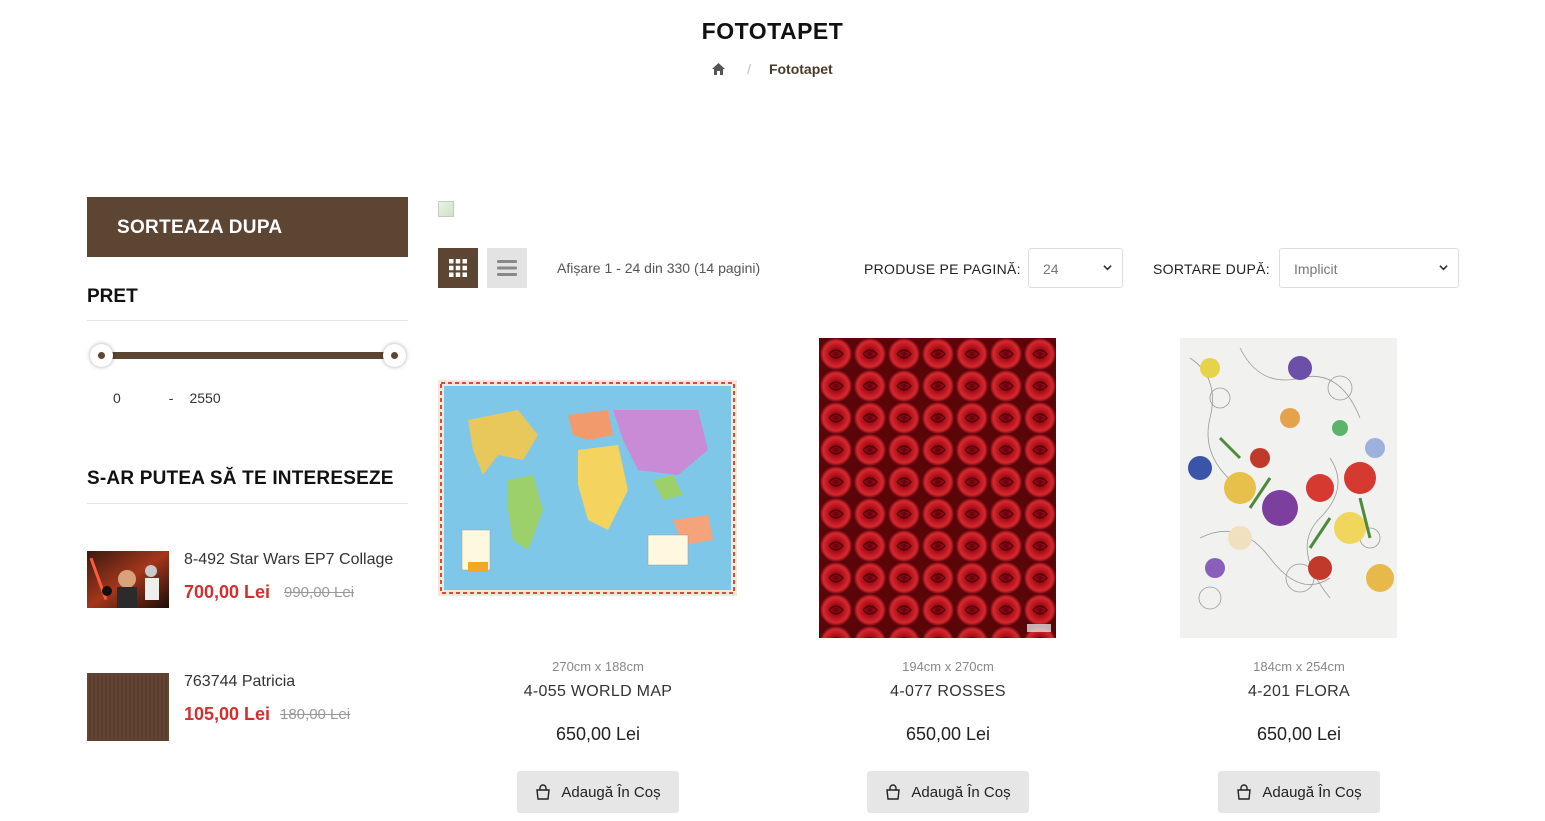 The image size is (1545, 821). I want to click on recommended-item-price: 700,00 Lei, so click(227, 592).